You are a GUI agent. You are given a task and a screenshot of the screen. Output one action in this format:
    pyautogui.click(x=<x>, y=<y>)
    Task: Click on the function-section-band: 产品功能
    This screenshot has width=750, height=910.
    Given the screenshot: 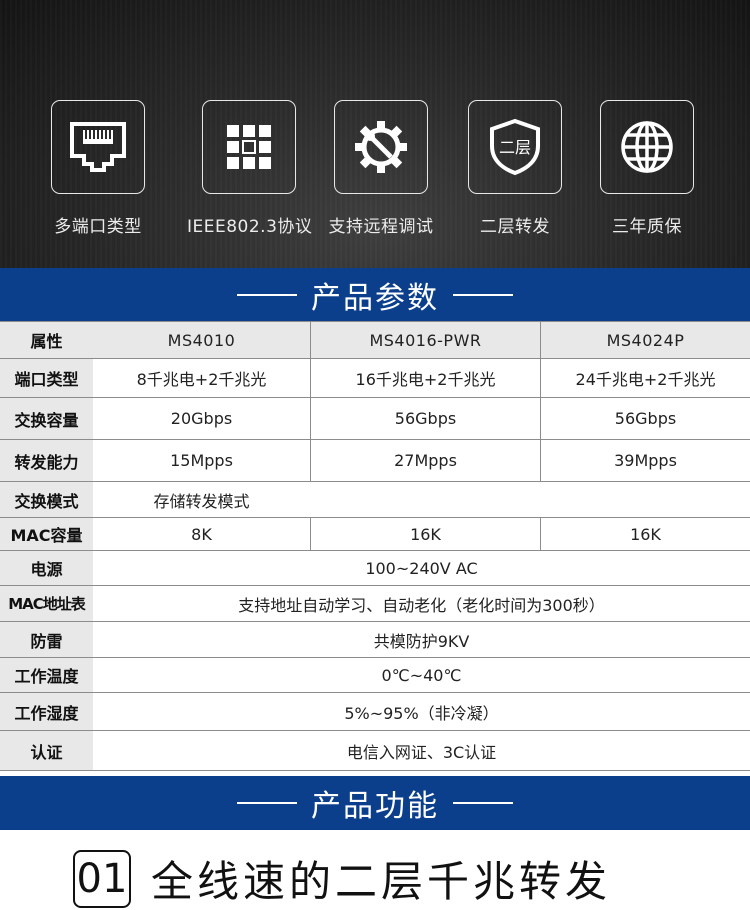 What is the action you would take?
    pyautogui.click(x=375, y=803)
    